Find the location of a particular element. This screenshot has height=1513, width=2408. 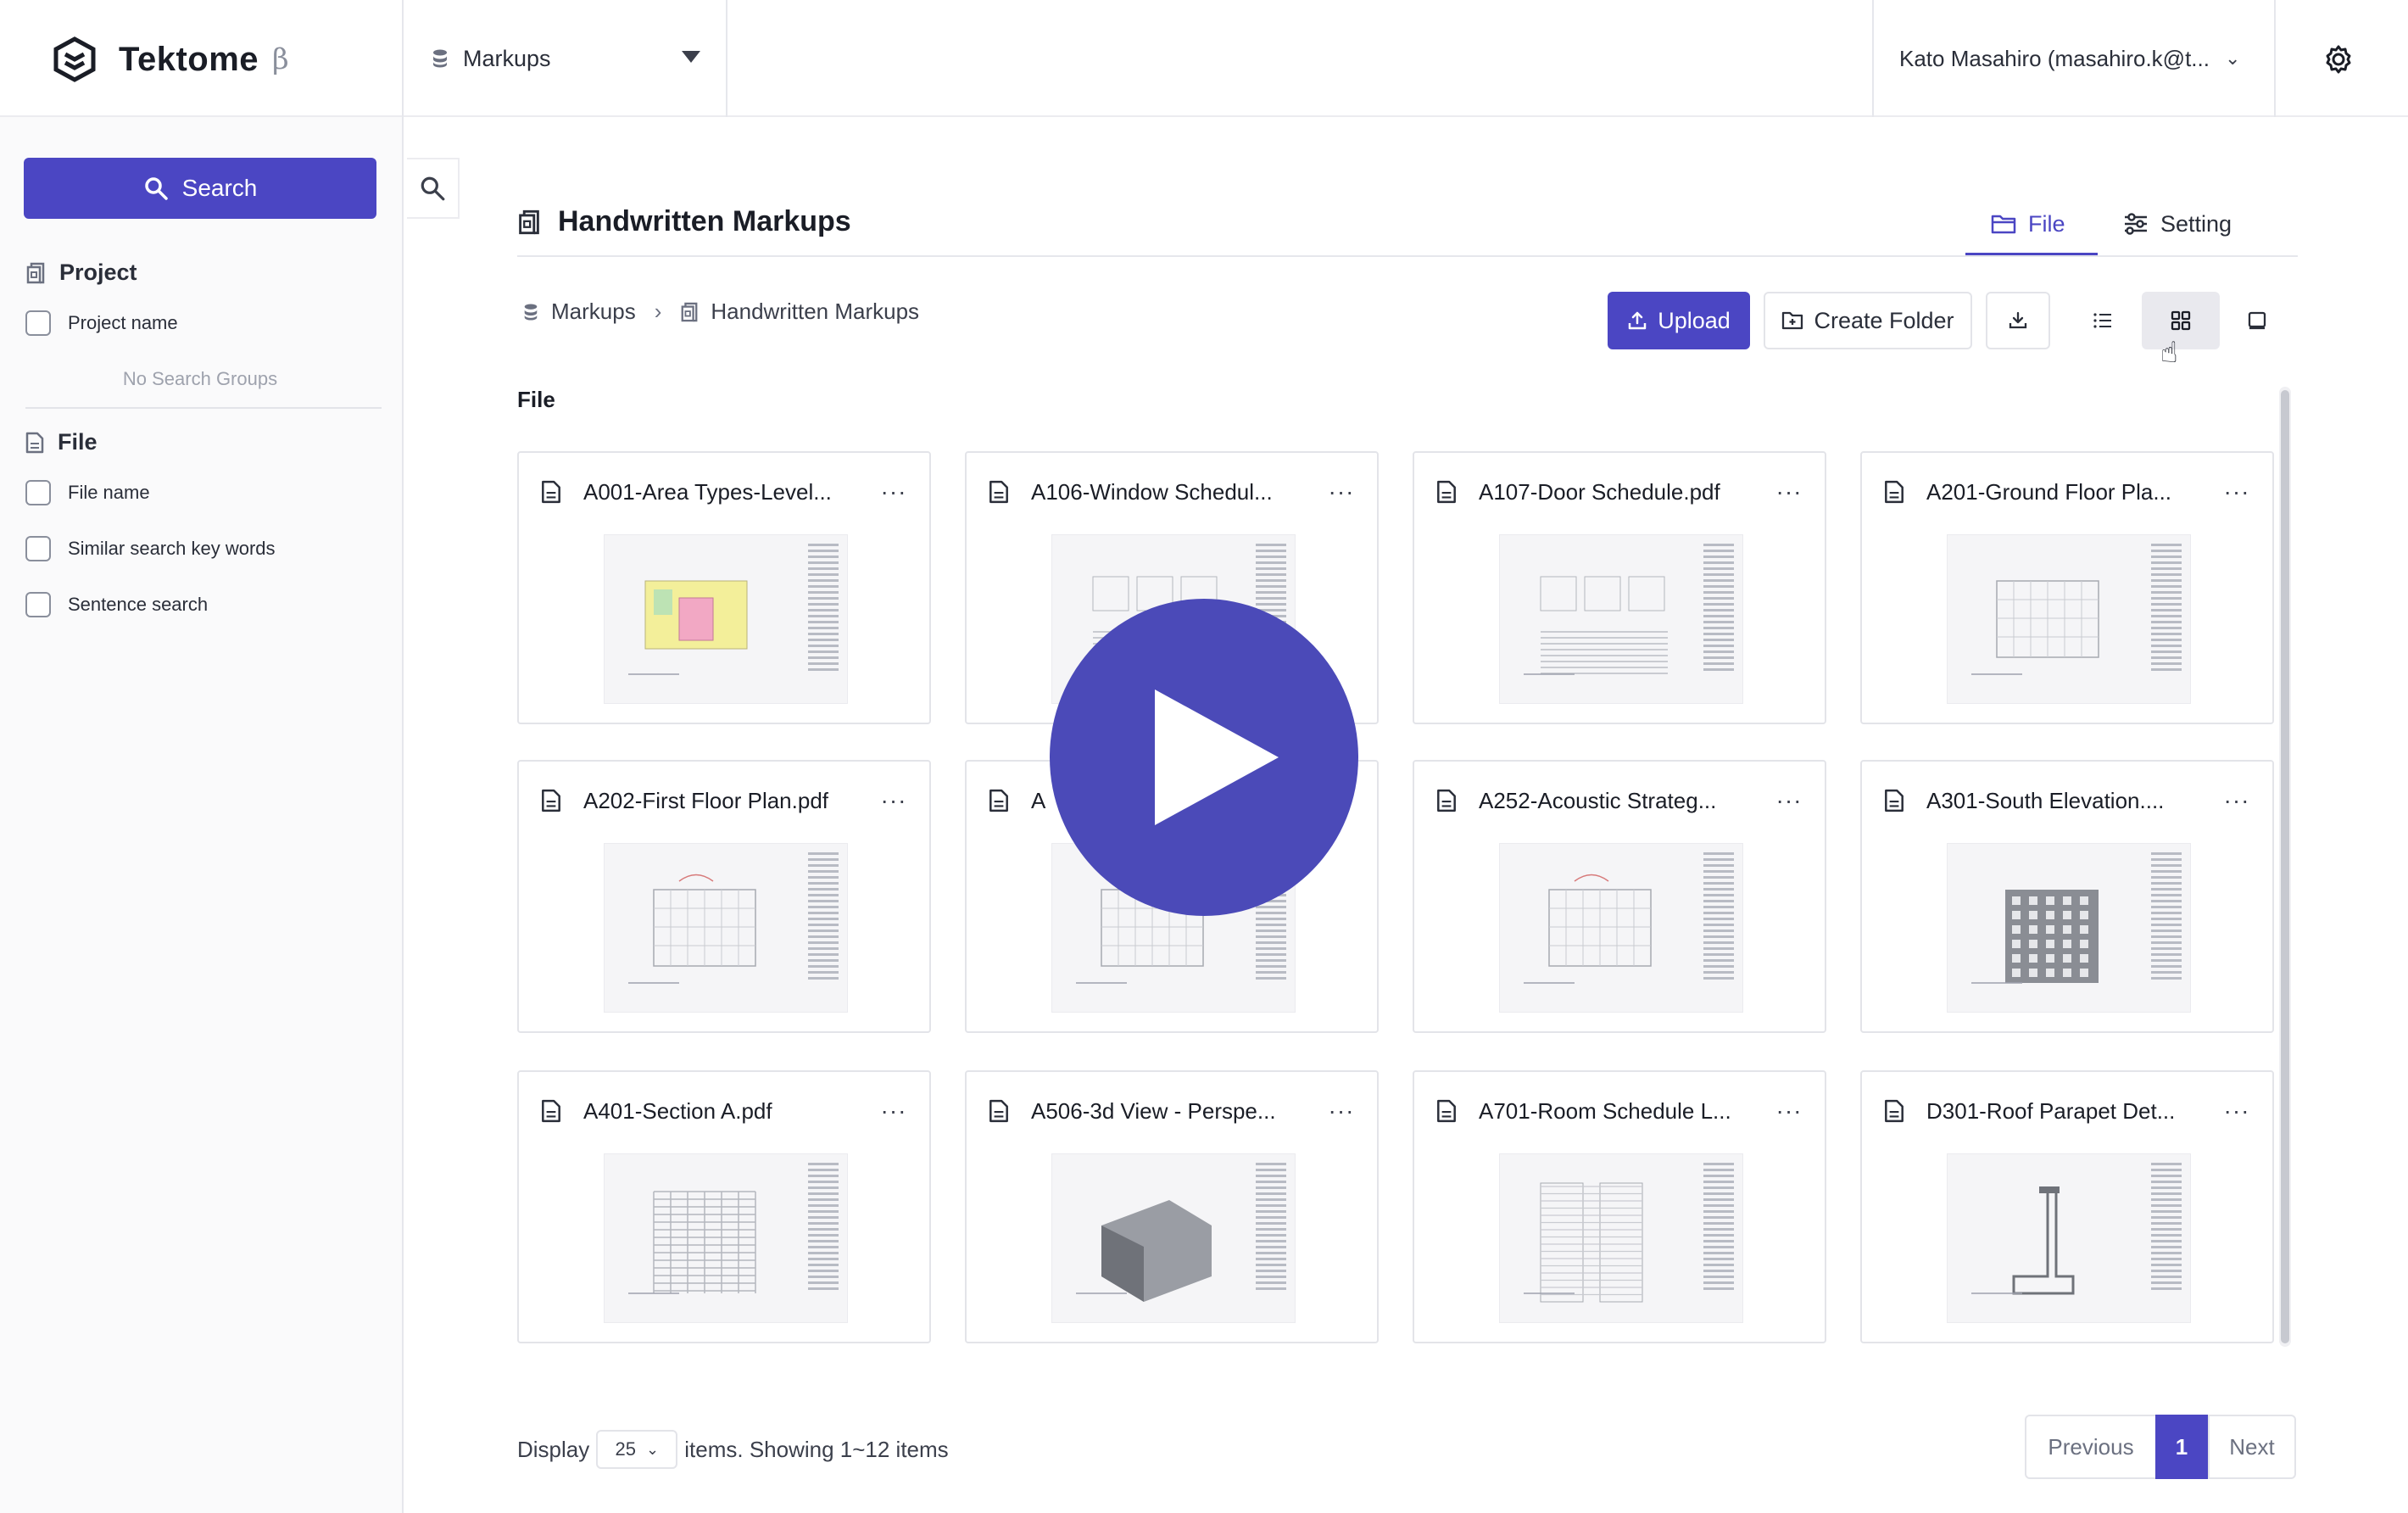

page-size-select: 25 ⌄ is located at coordinates (637, 1449).